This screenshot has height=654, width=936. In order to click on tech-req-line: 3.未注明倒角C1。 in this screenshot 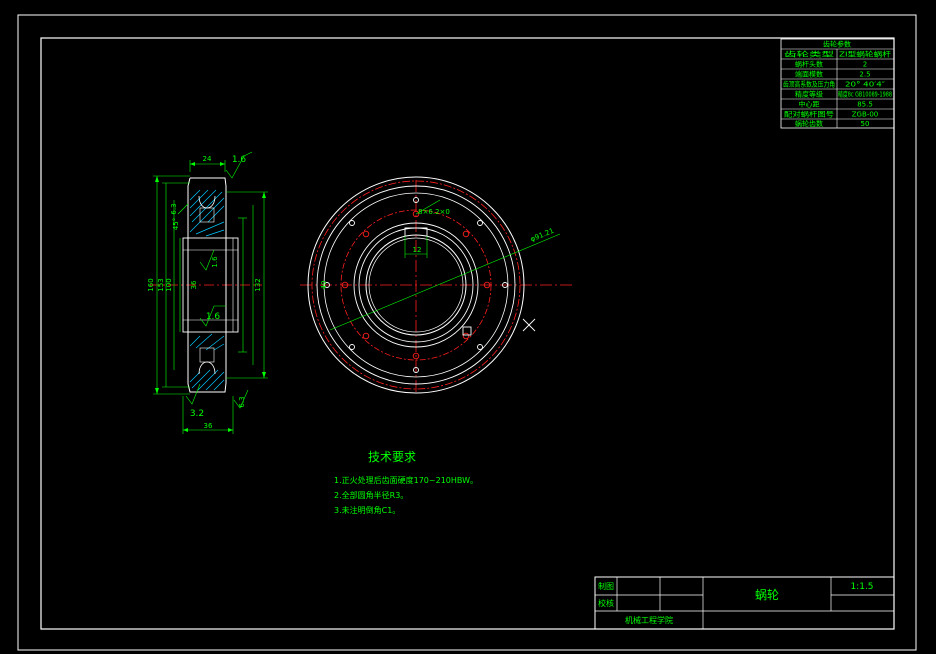, I will do `click(367, 510)`.